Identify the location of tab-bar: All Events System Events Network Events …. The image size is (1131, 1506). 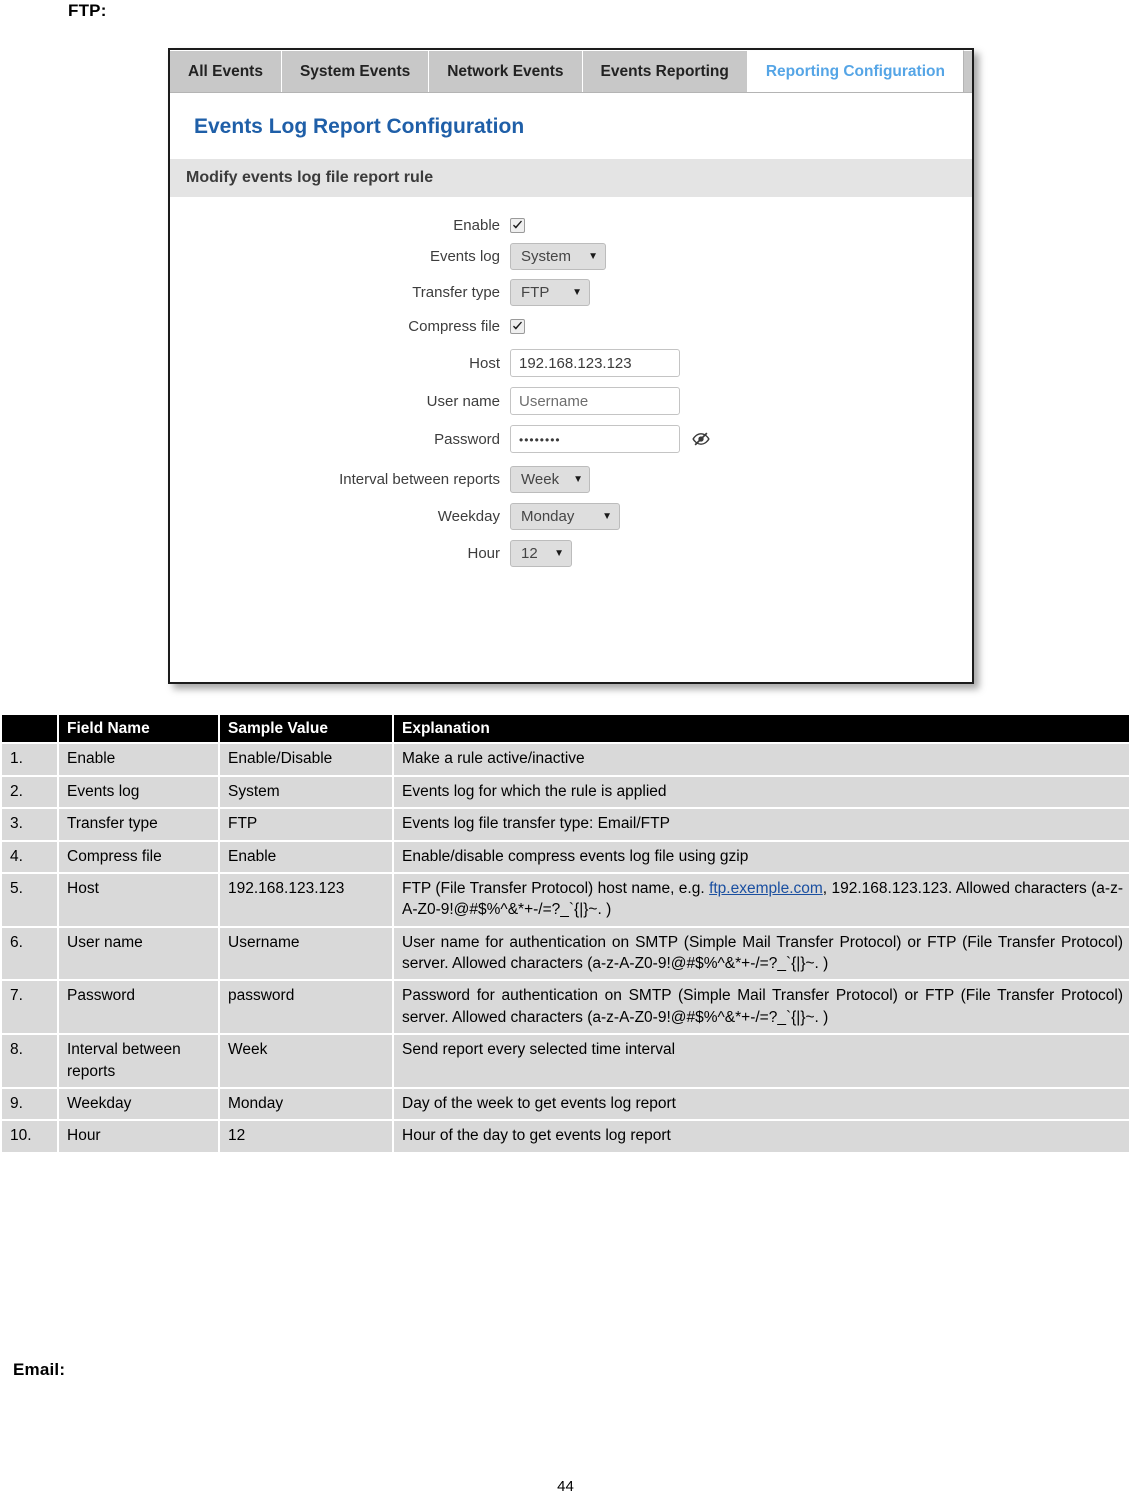
(571, 71).